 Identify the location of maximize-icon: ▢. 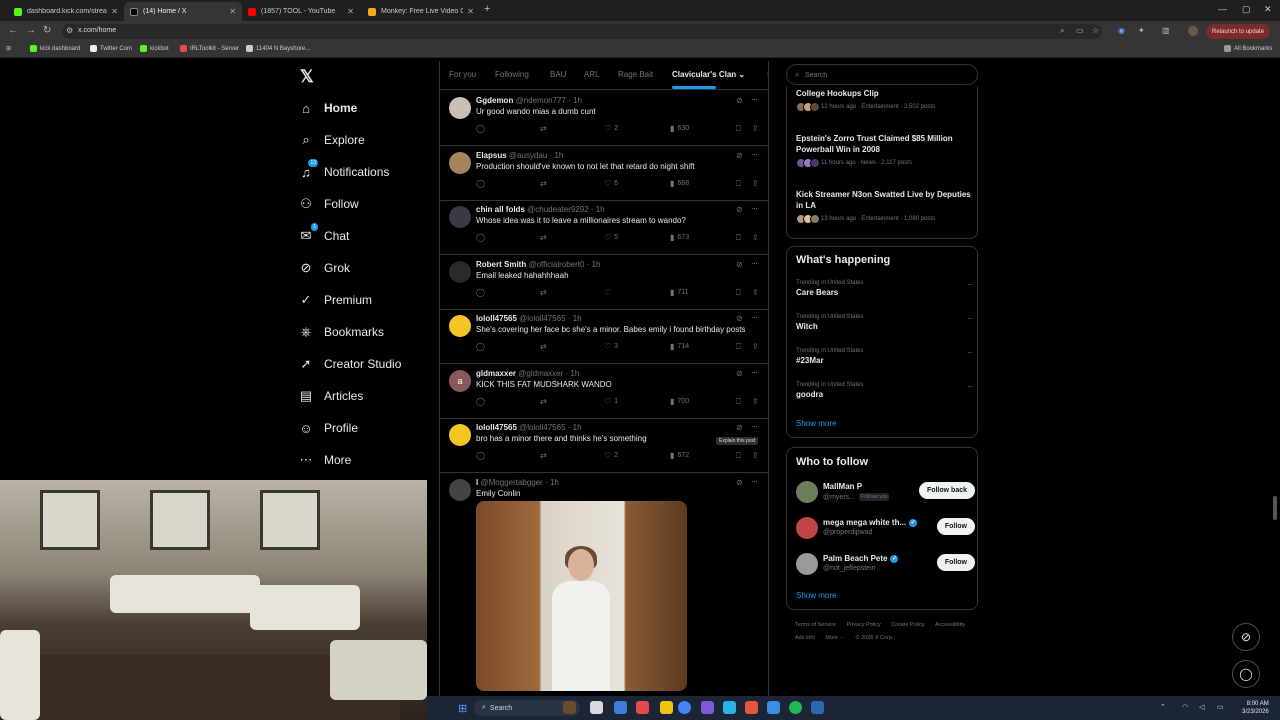
(1246, 9).